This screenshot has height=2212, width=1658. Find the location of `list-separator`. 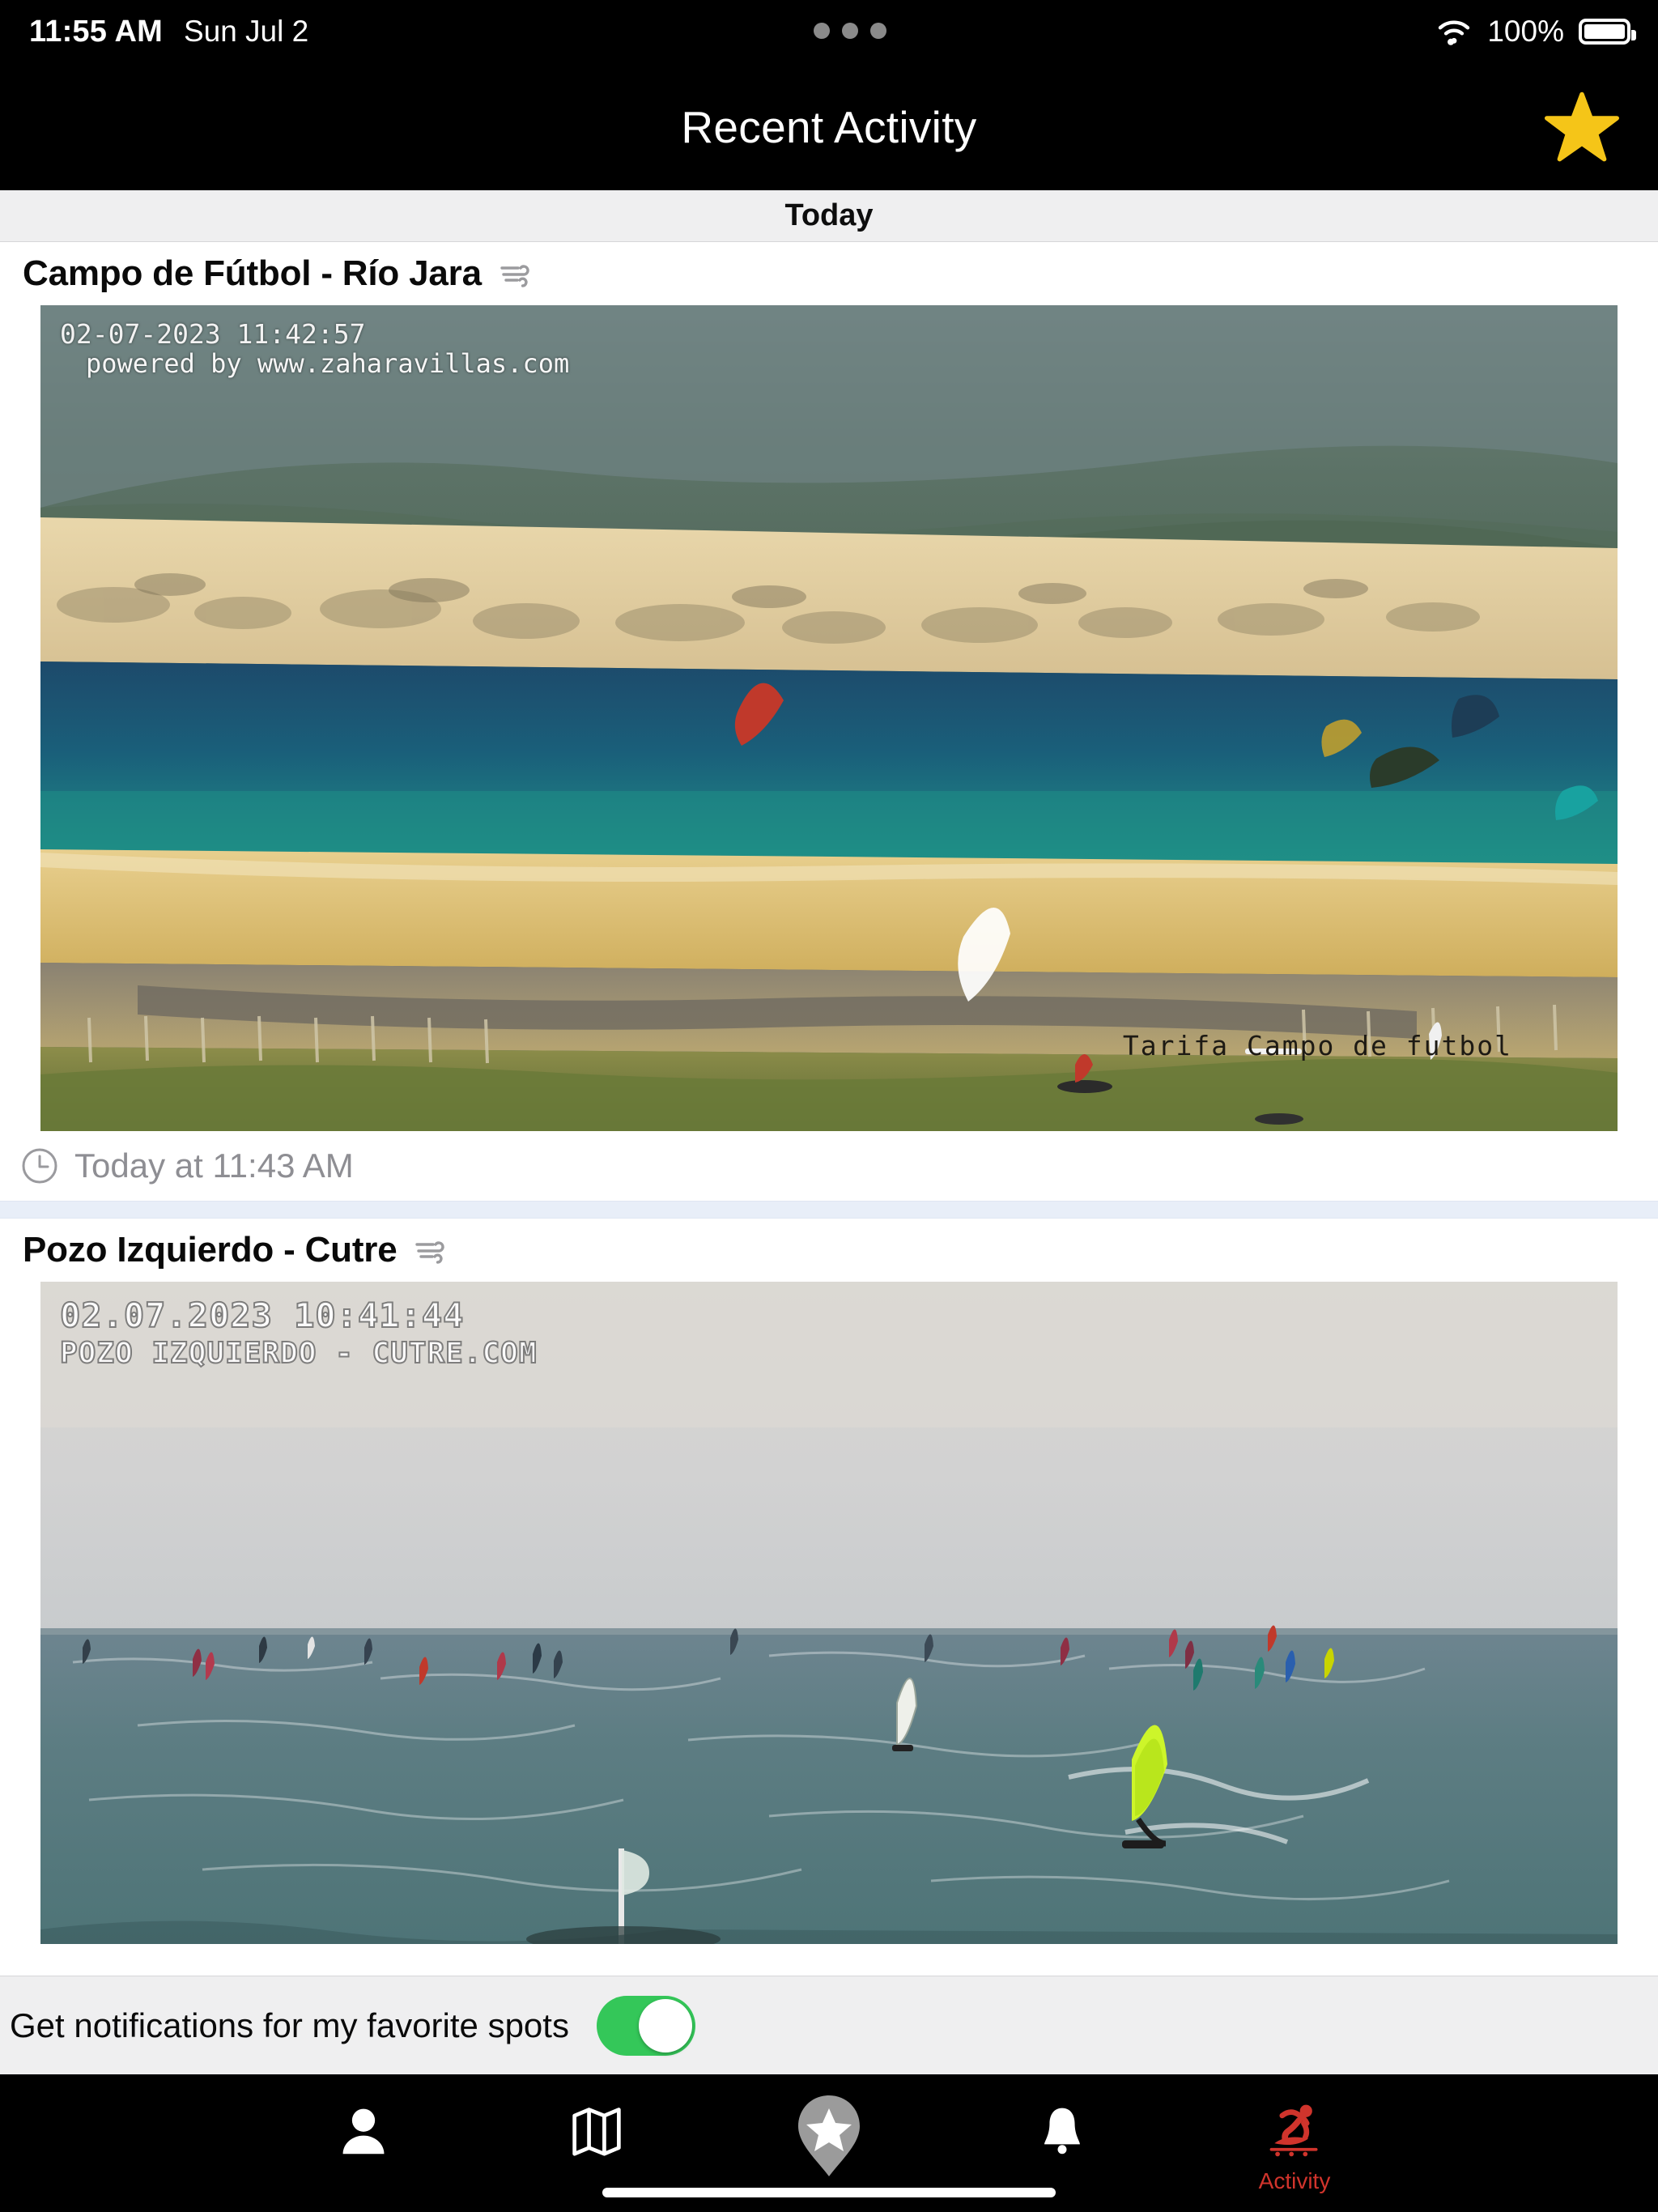

list-separator is located at coordinates (829, 1210).